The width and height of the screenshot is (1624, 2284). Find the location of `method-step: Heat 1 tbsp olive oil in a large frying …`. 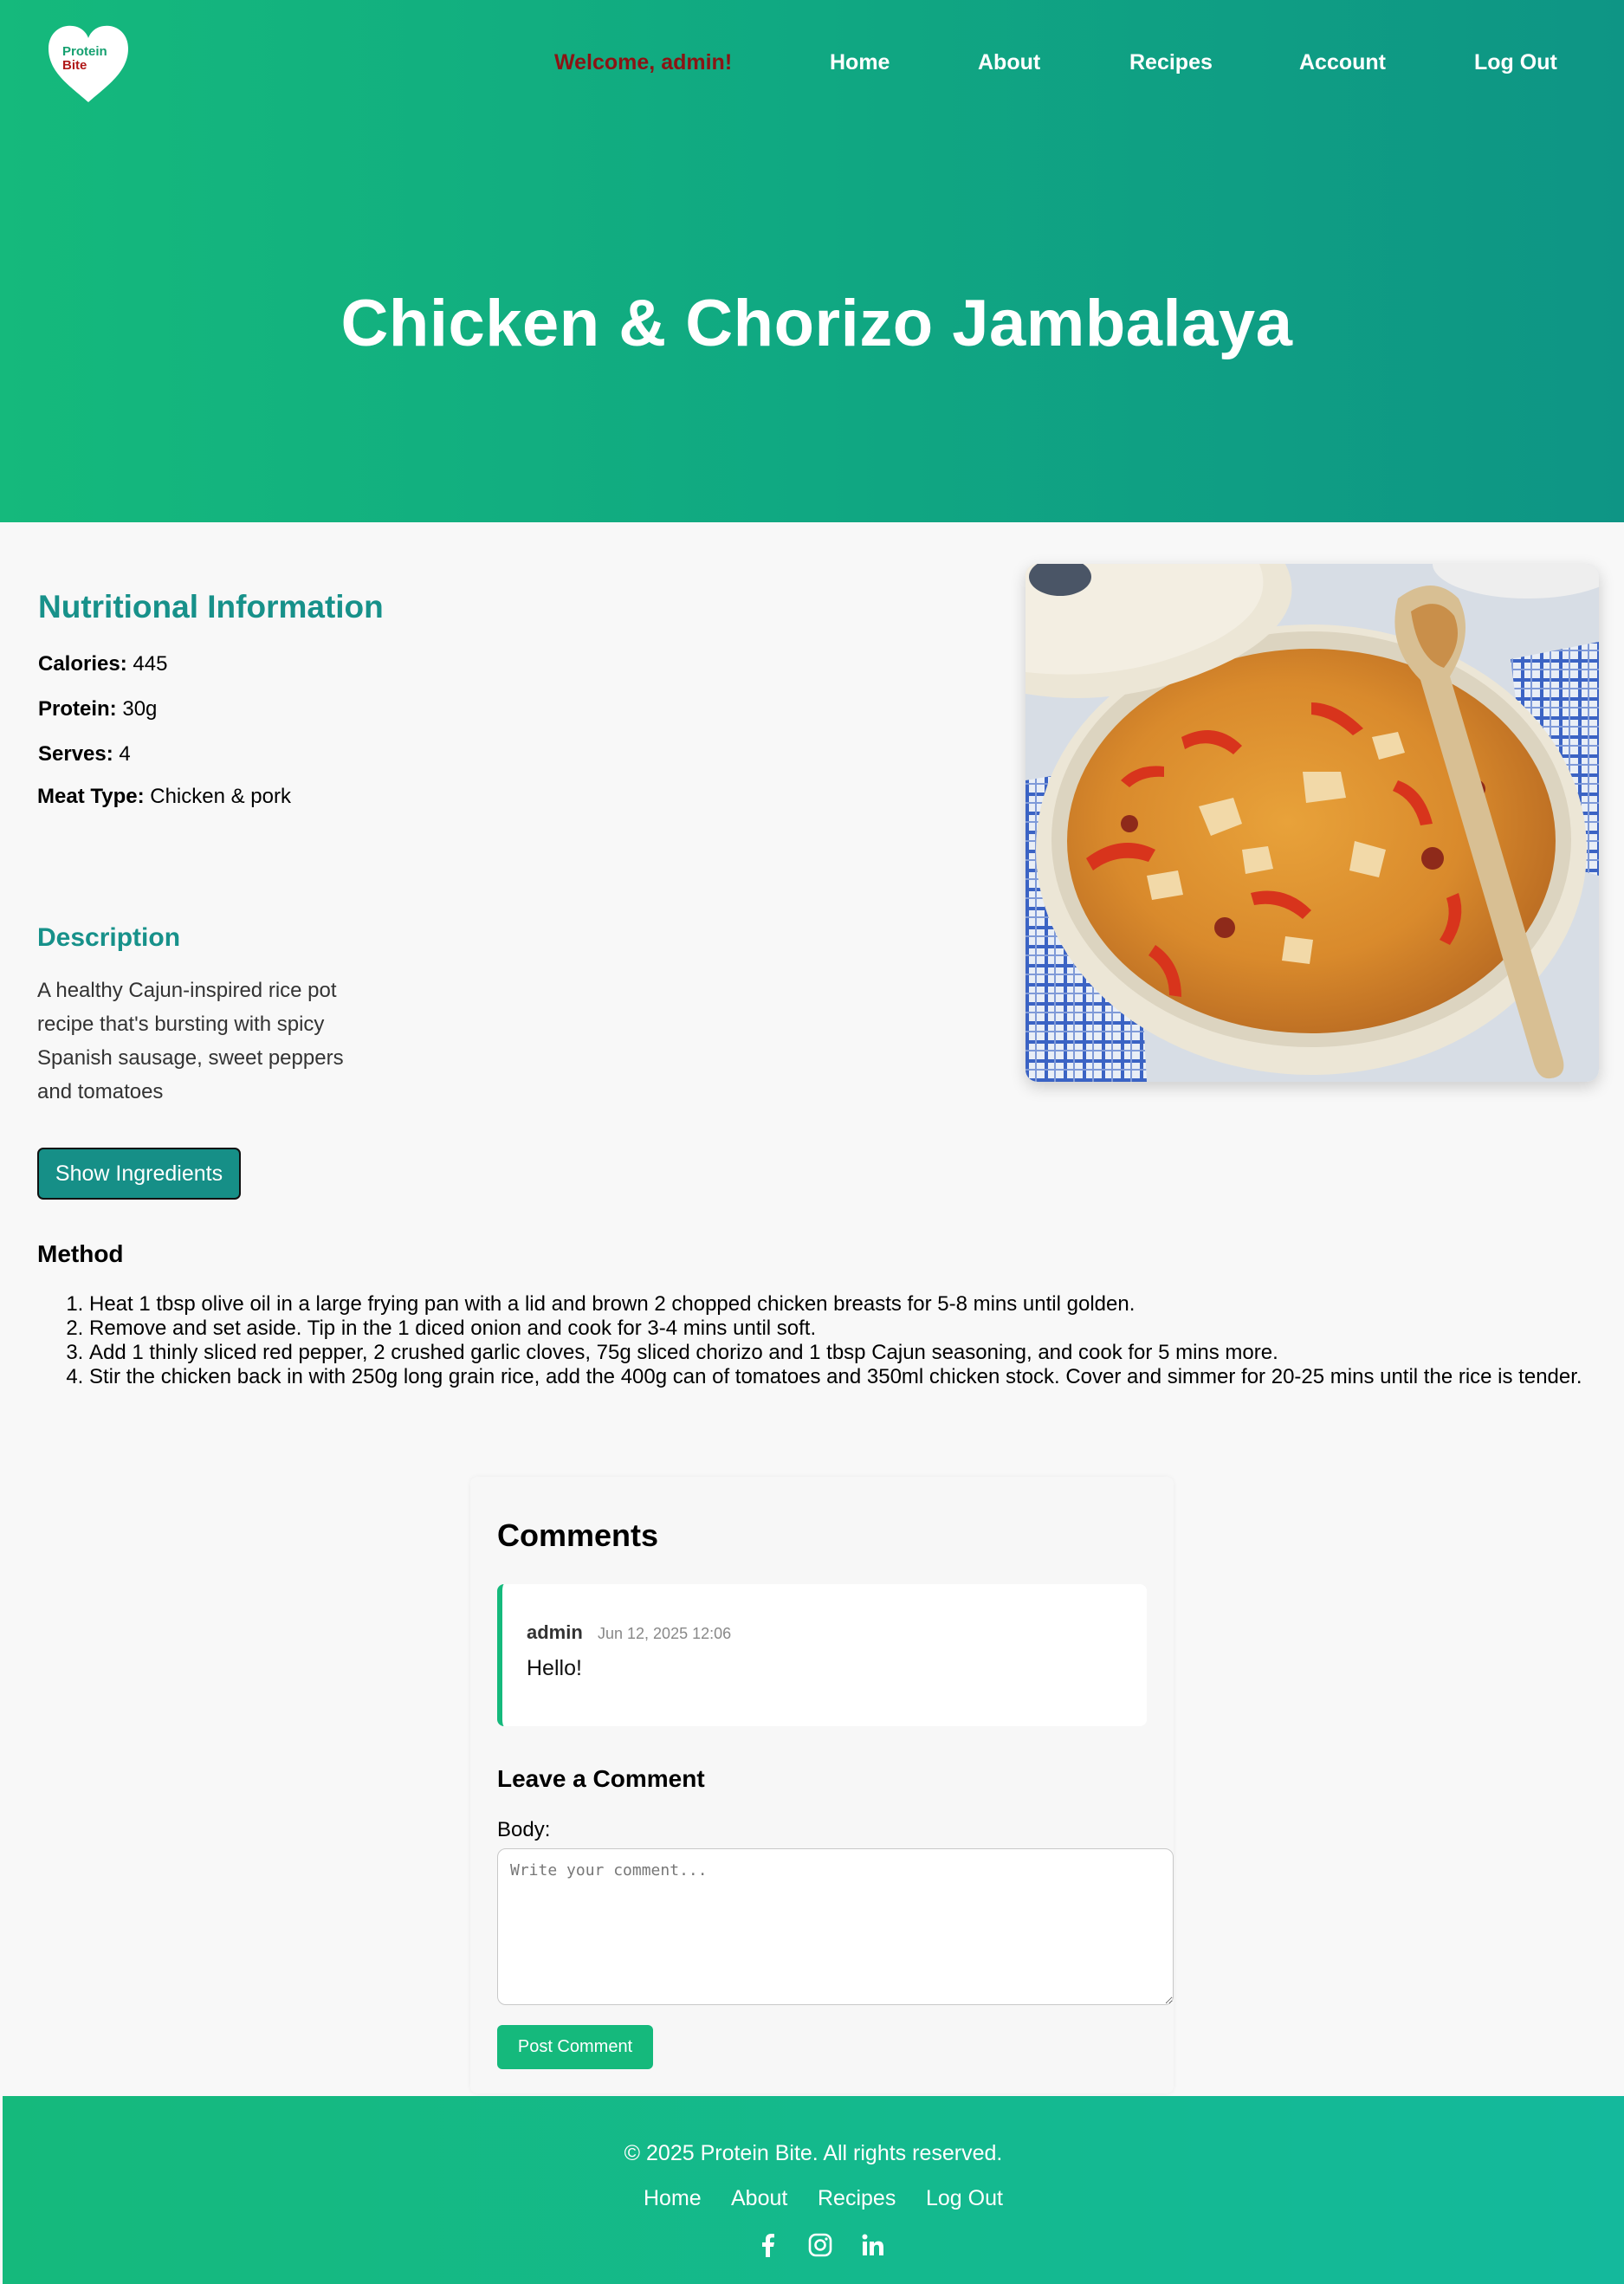

method-step: Heat 1 tbsp olive oil in a large frying … is located at coordinates (856, 1304).